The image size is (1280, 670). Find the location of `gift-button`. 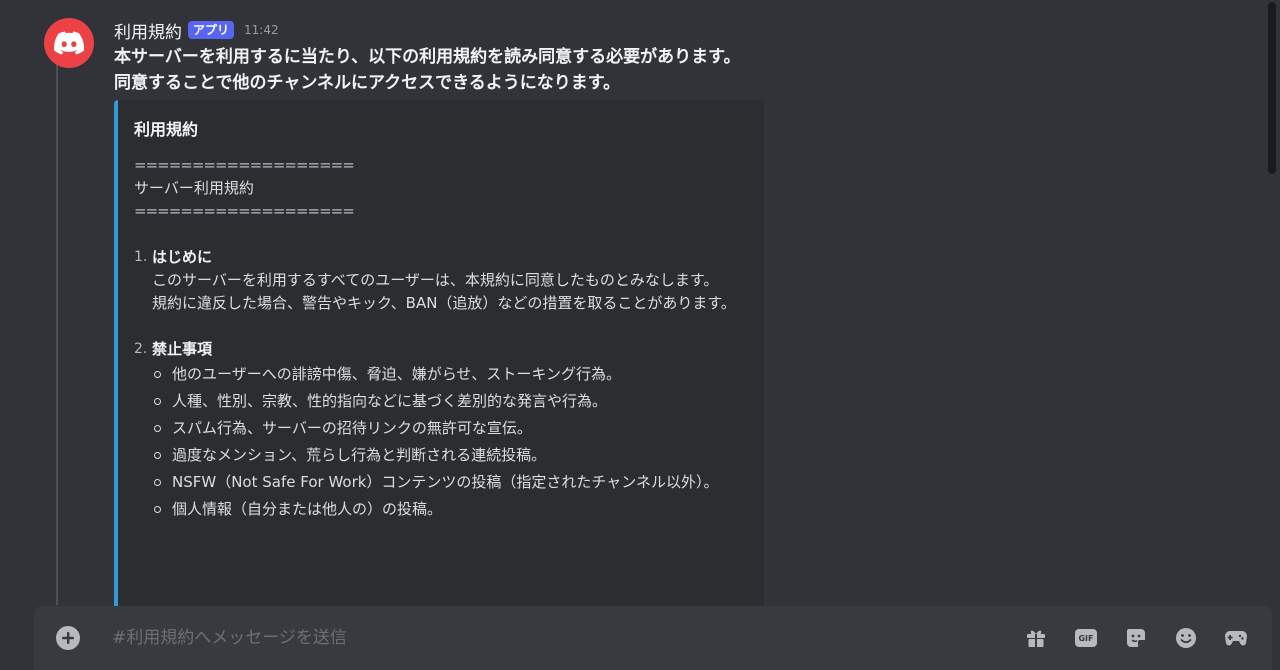

gift-button is located at coordinates (1036, 638).